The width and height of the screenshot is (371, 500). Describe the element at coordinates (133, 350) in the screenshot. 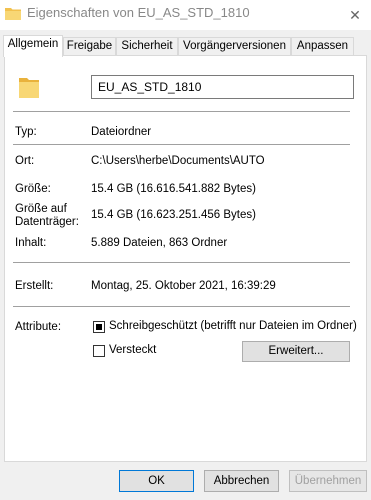

I see `hidden-label: Versteckt` at that location.